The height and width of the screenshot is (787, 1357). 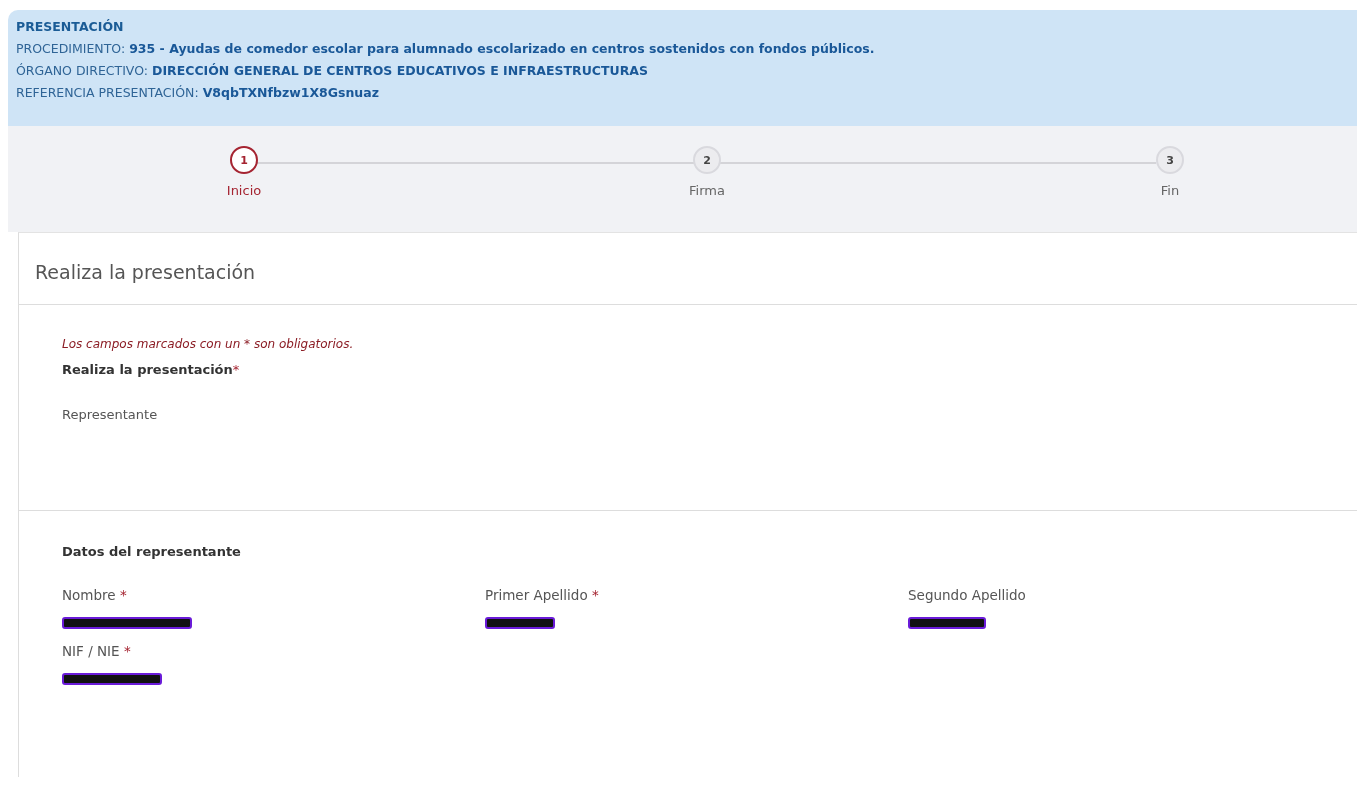 I want to click on field-label: Nombre *, so click(x=95, y=595).